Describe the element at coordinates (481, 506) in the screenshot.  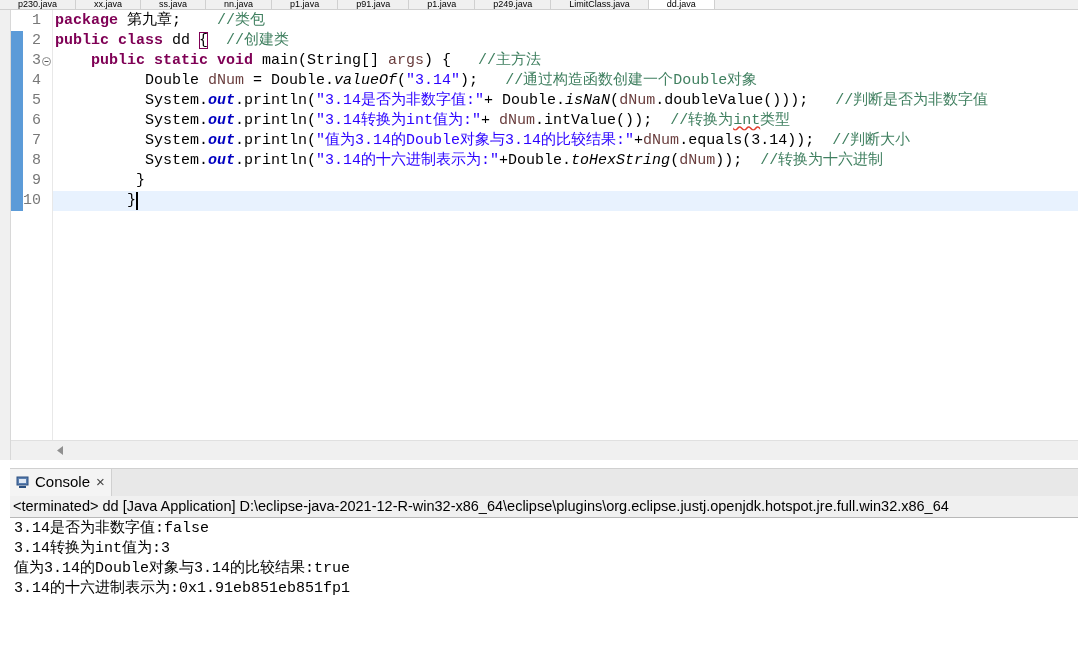
I see `console-status: <terminated> dd [Java Application] D:\eclipse-java-2021-12-R-win32-x86_64\eclipse\plugins\org.eclipse.justj.openjdk.hotspot.jre.full.win32.x86_64` at that location.